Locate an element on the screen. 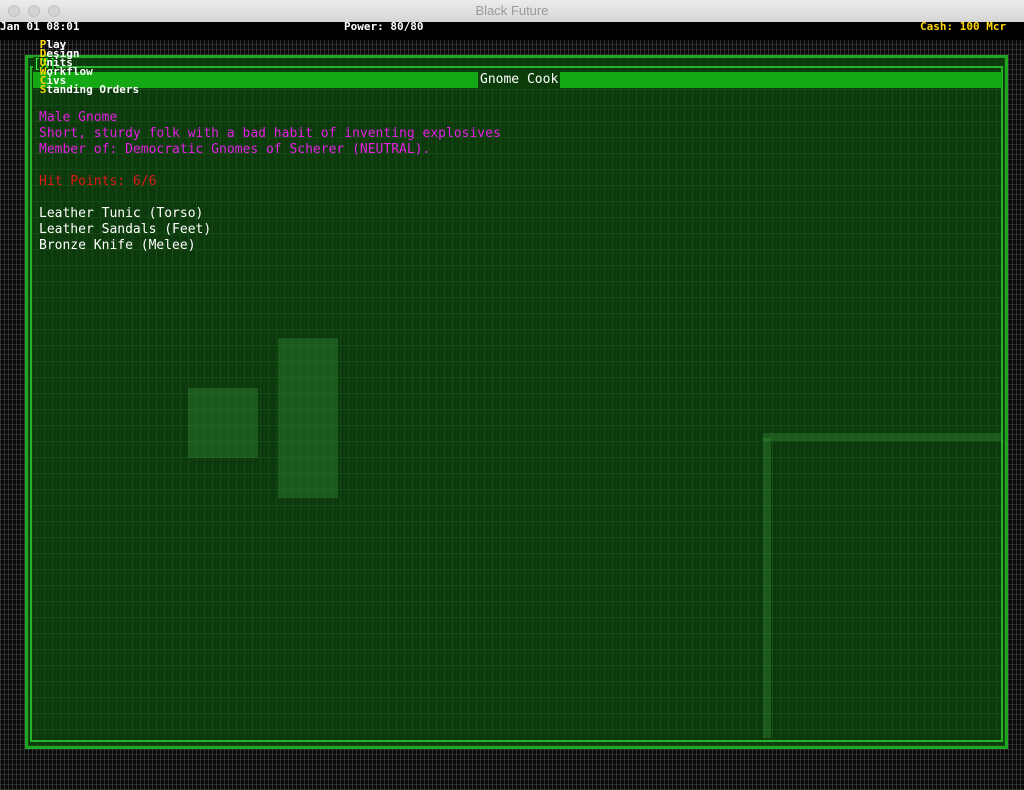 The image size is (1024, 790). window-title: Black Future is located at coordinates (512, 10).